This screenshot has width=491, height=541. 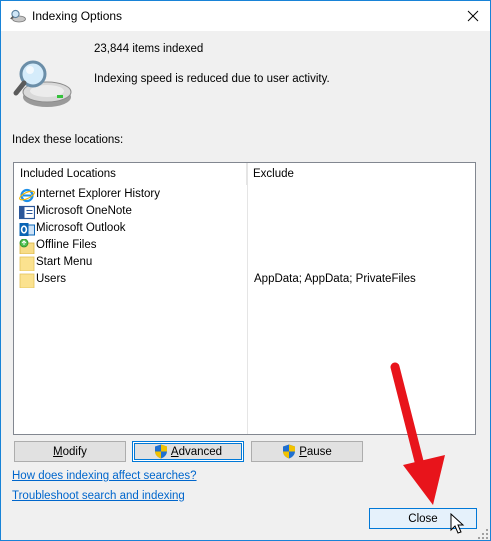 What do you see at coordinates (457, 523) in the screenshot?
I see `mouse-pointer-icon` at bounding box center [457, 523].